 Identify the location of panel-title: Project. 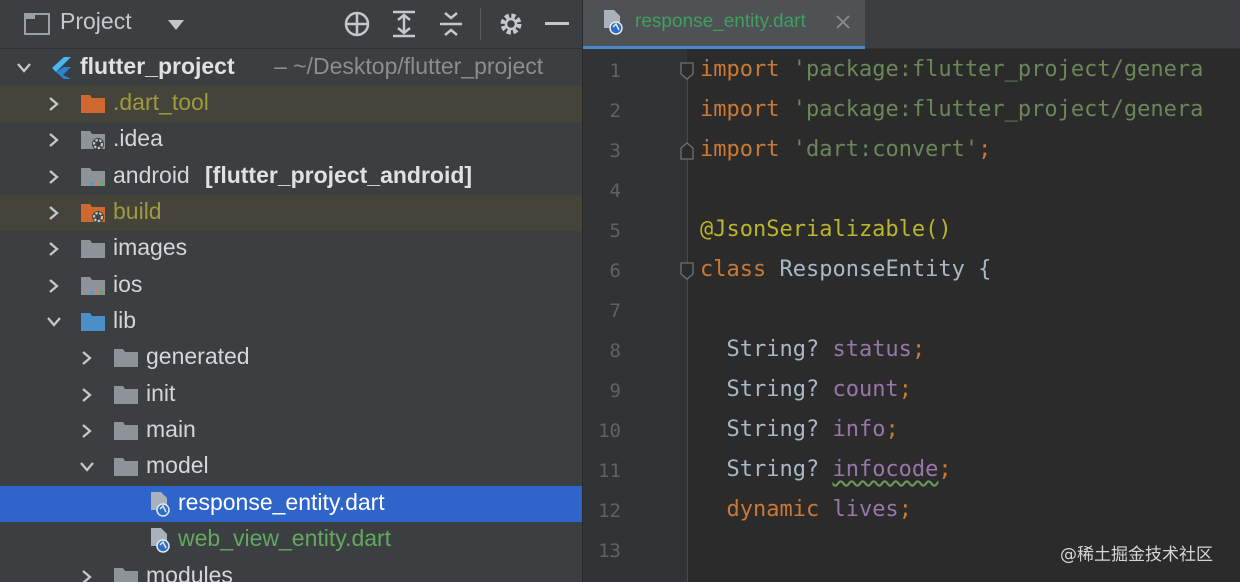
(96, 21).